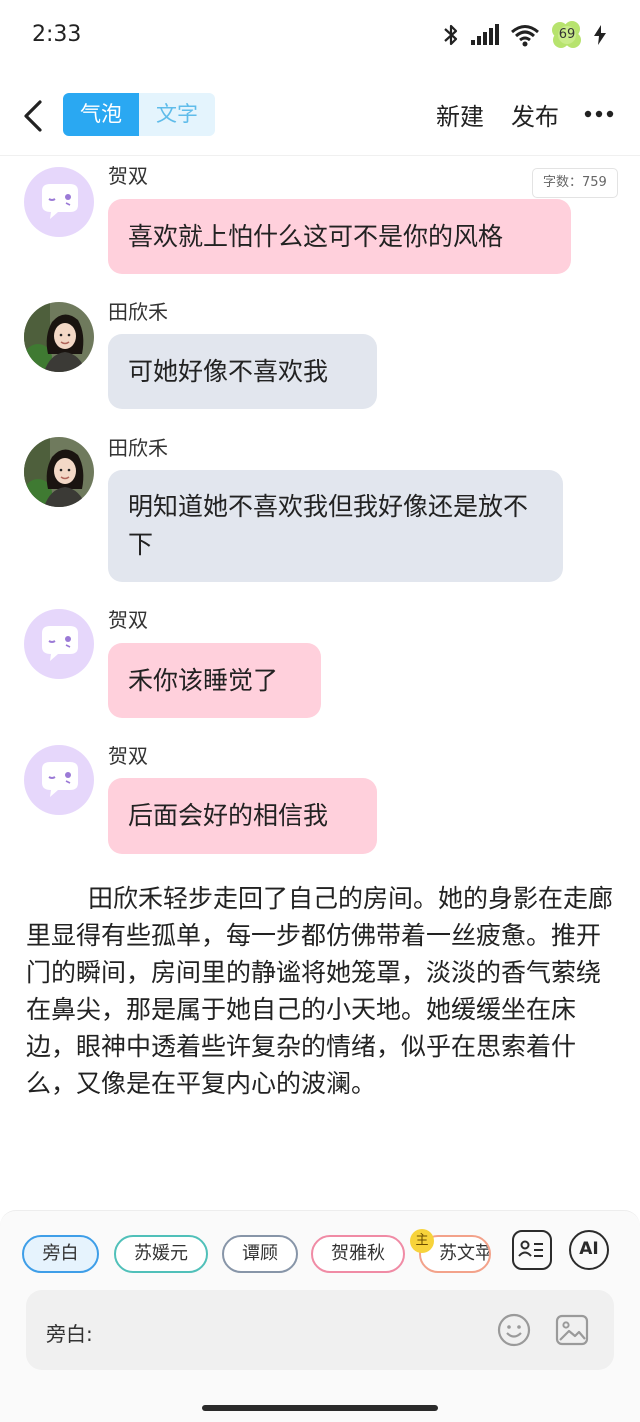  I want to click on contact-card-icon, so click(530, 1248).